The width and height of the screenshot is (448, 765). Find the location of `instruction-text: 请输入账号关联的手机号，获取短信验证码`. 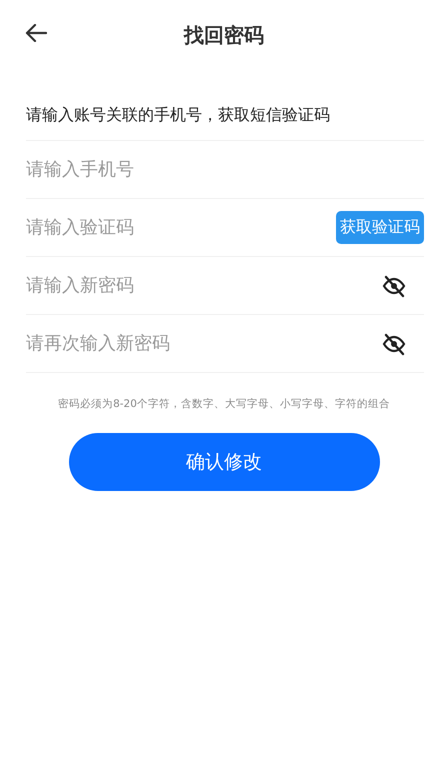

instruction-text: 请输入账号关联的手机号，获取短信验证码 is located at coordinates (225, 123).